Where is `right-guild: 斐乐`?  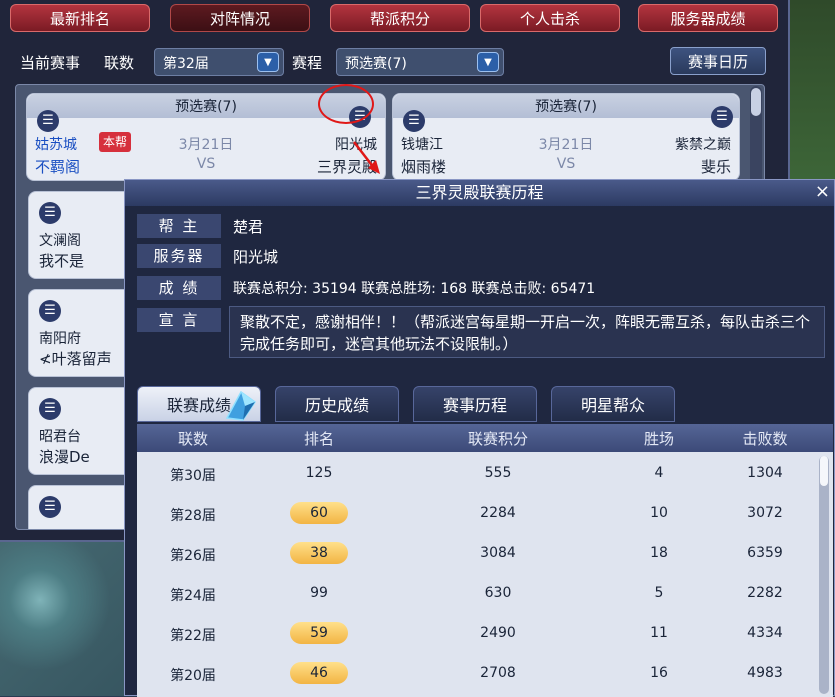
right-guild: 斐乐 is located at coordinates (716, 166).